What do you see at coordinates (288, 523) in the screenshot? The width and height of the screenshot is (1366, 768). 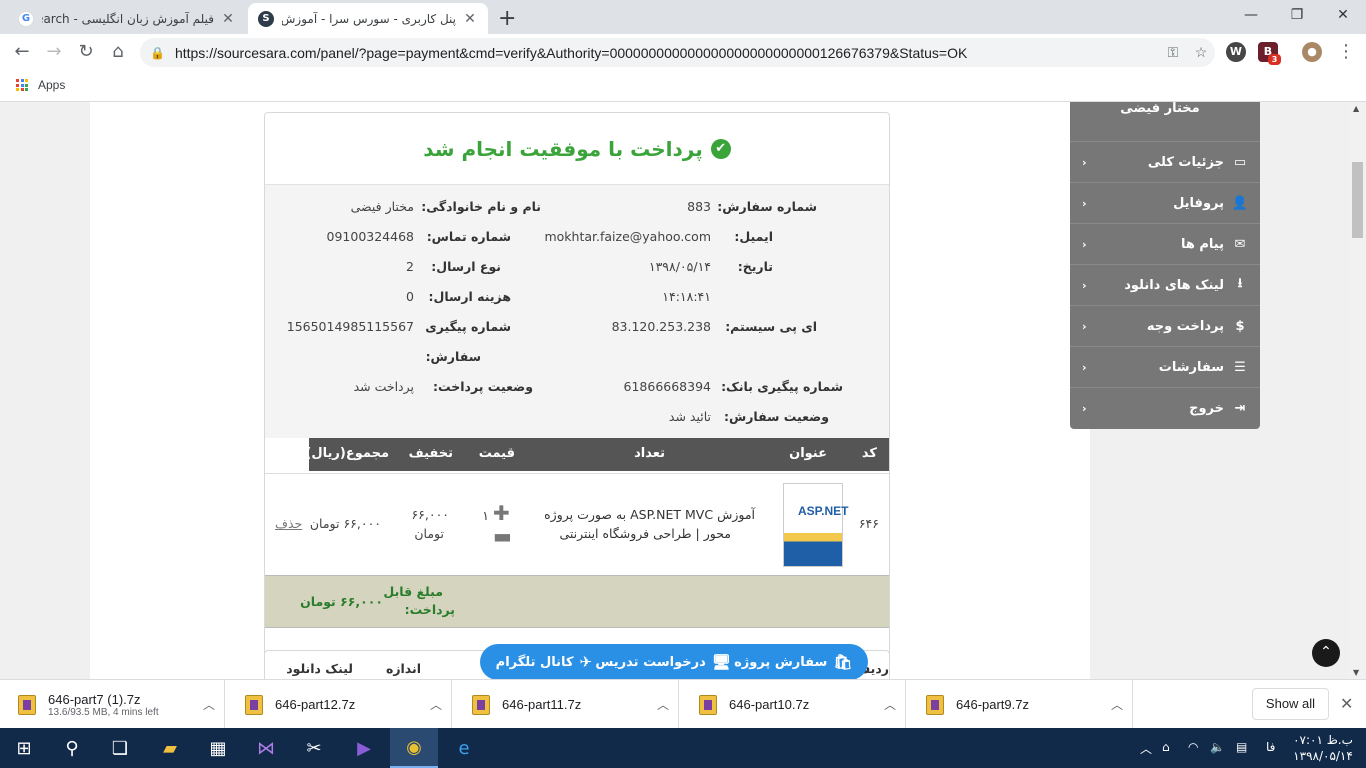 I see `delete-link: حذف` at bounding box center [288, 523].